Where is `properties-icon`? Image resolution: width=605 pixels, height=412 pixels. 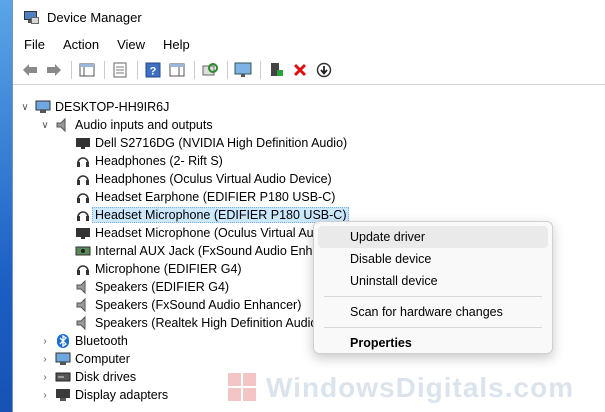 properties-icon is located at coordinates (120, 70).